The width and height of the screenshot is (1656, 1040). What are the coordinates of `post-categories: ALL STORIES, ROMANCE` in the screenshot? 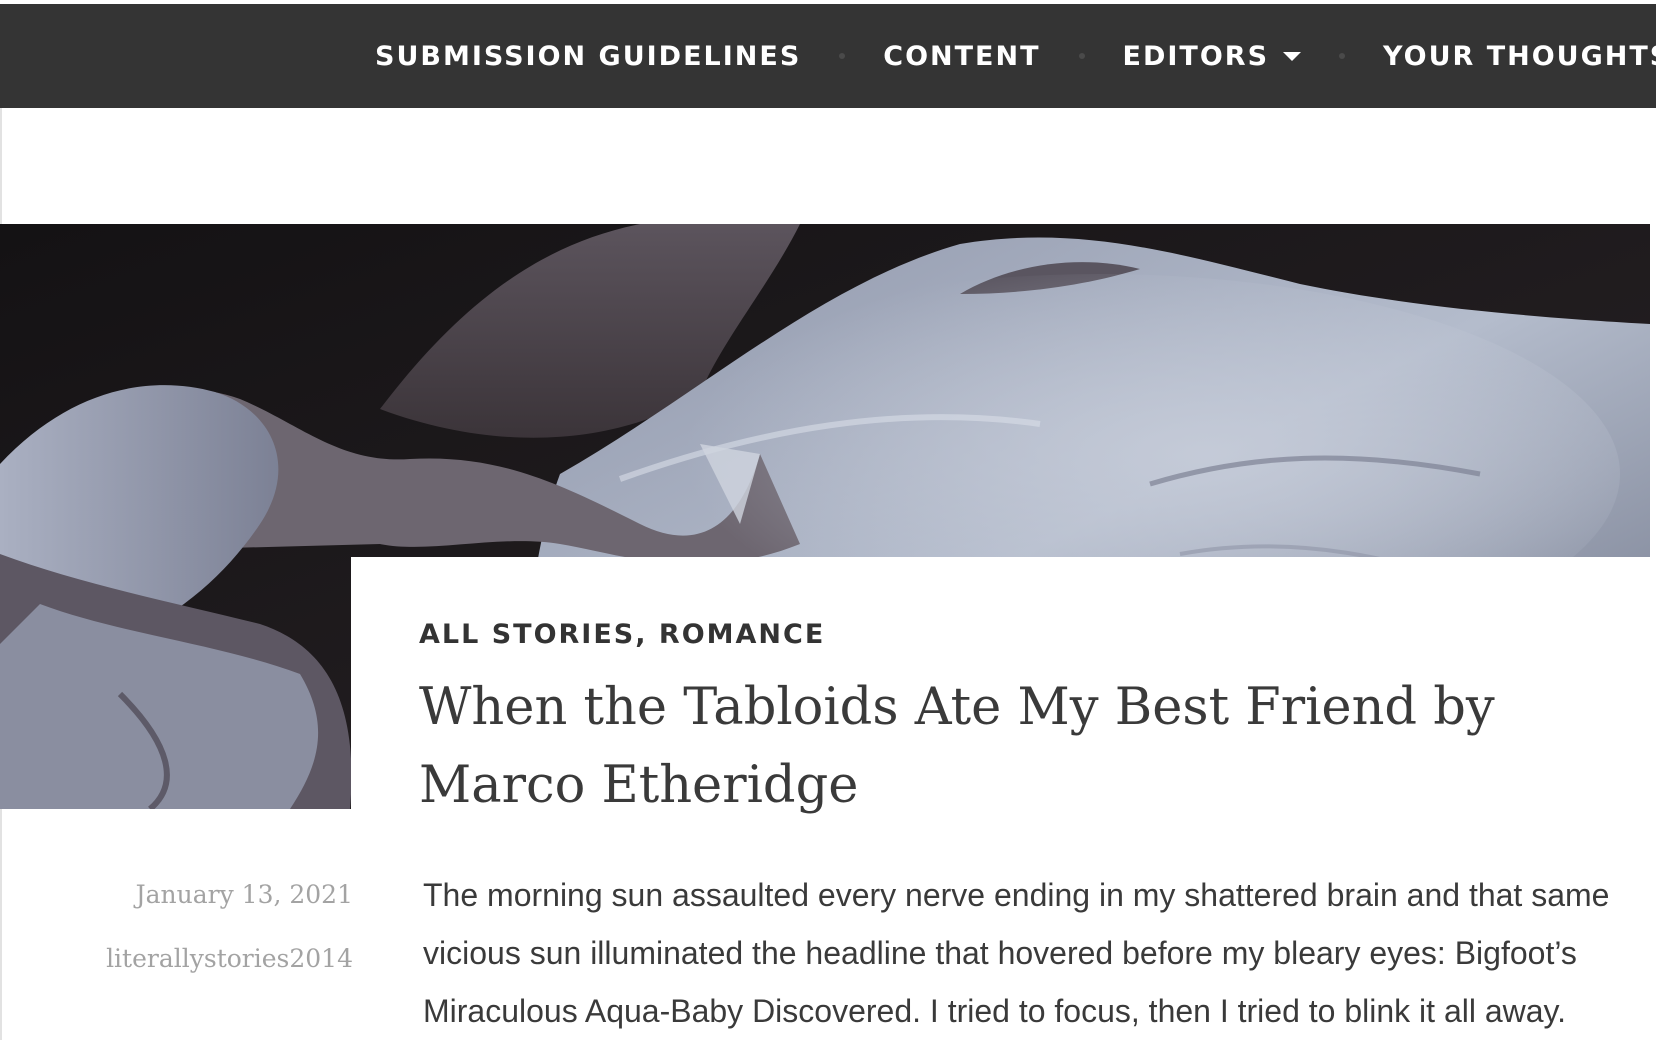 It's located at (622, 634).